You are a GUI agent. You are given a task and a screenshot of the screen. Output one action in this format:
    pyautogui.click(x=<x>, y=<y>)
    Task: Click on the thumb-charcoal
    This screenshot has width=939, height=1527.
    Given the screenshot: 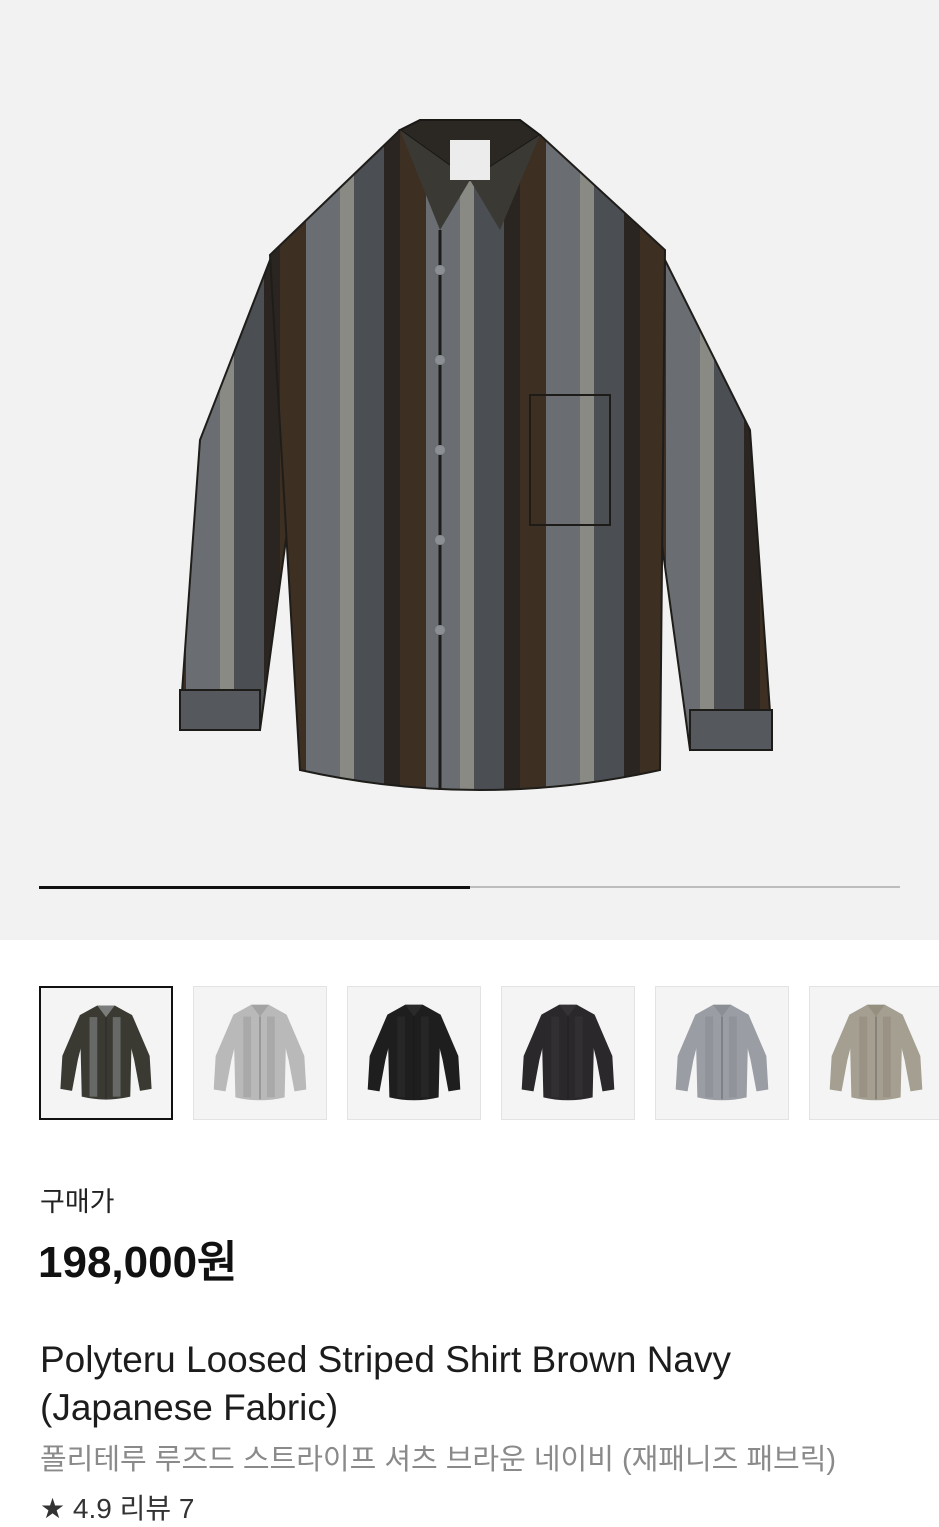 What is the action you would take?
    pyautogui.click(x=568, y=1053)
    